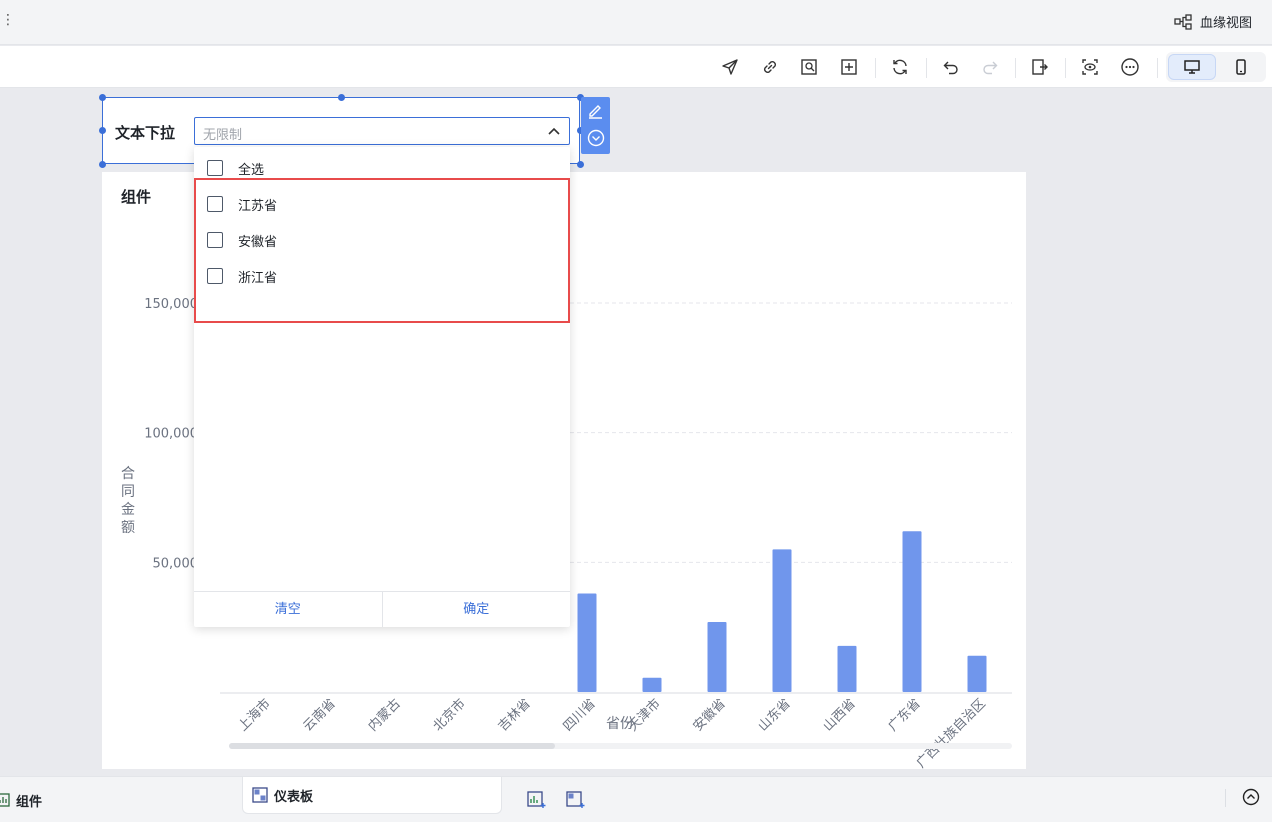  I want to click on option-label: 江苏省, so click(258, 206).